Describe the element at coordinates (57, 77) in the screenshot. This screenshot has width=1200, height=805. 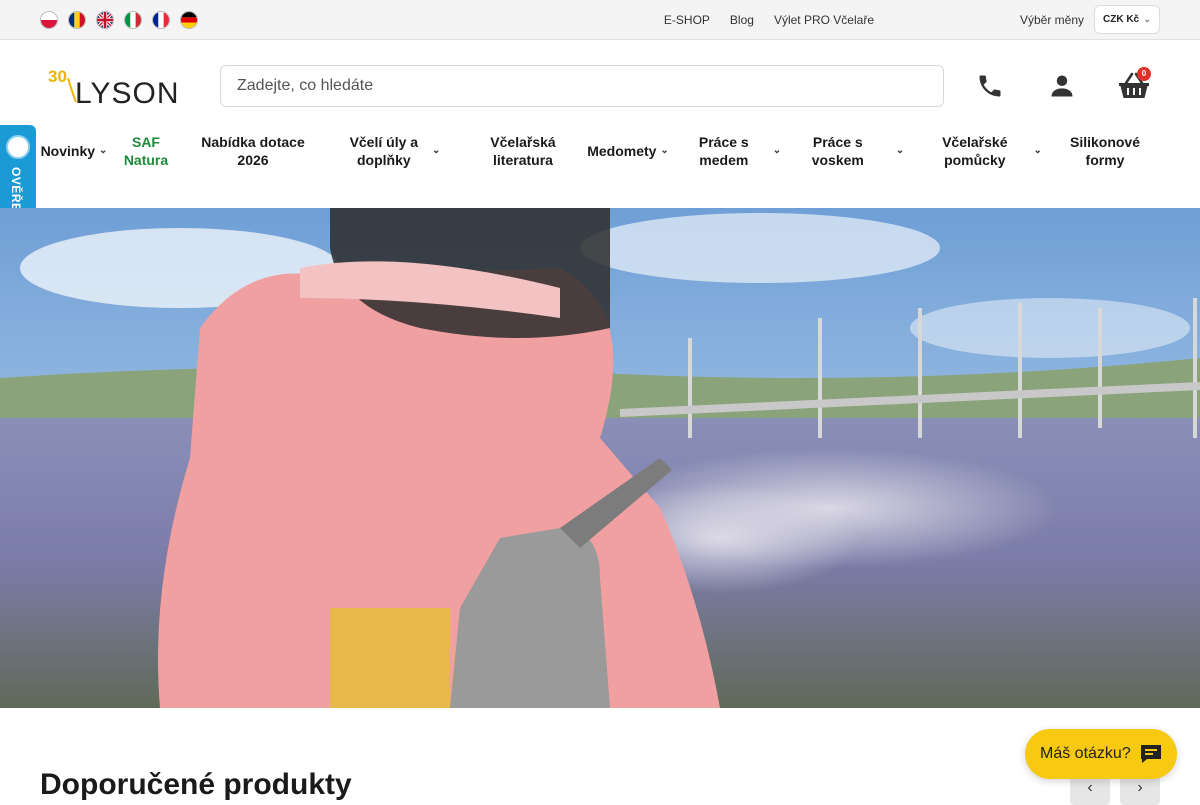
I see `logo-number: 30` at that location.